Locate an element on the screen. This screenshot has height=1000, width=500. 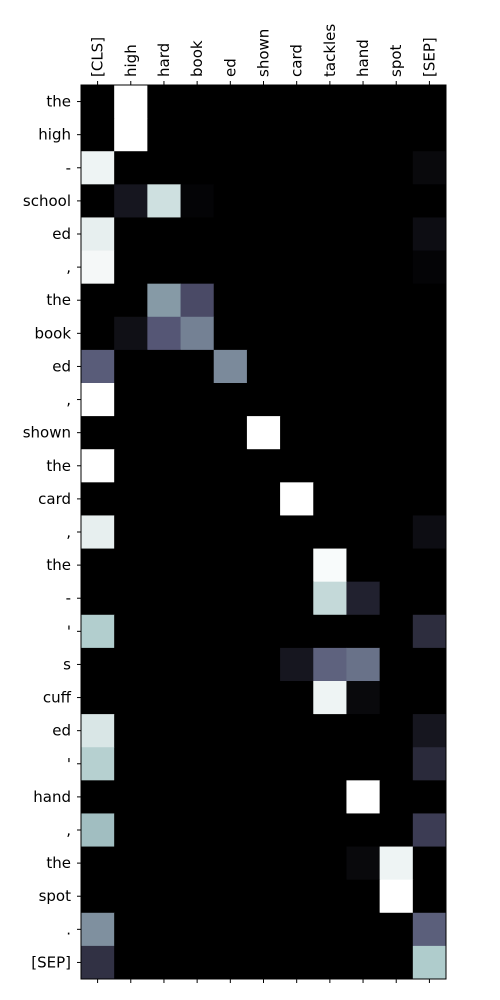
x-tick-label: card is located at coordinates (297, 60).